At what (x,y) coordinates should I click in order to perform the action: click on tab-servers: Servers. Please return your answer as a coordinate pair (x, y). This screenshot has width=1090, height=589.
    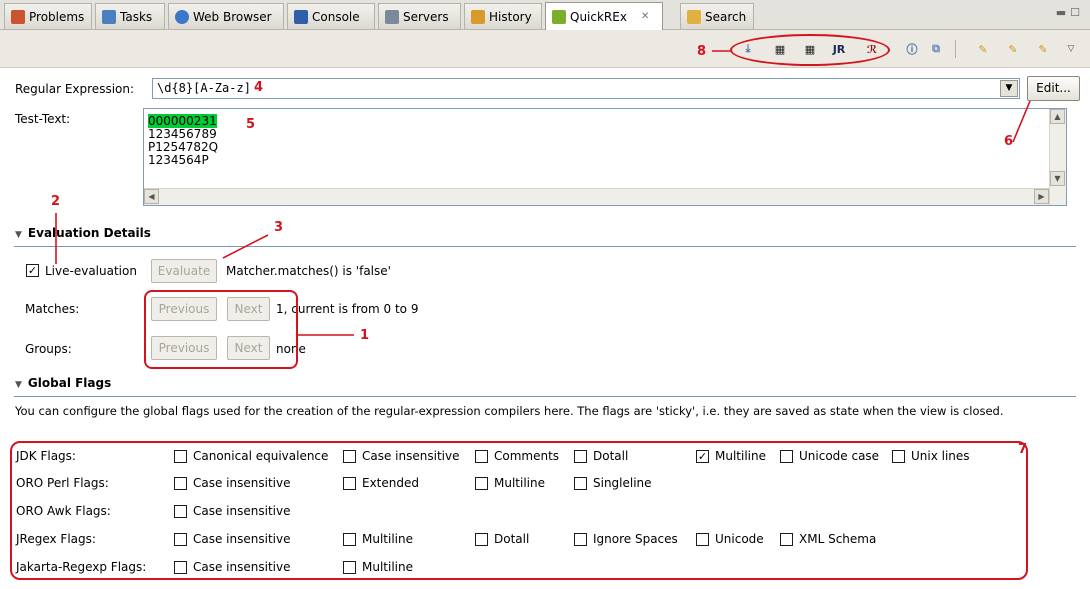
    Looking at the image, I should click on (419, 16).